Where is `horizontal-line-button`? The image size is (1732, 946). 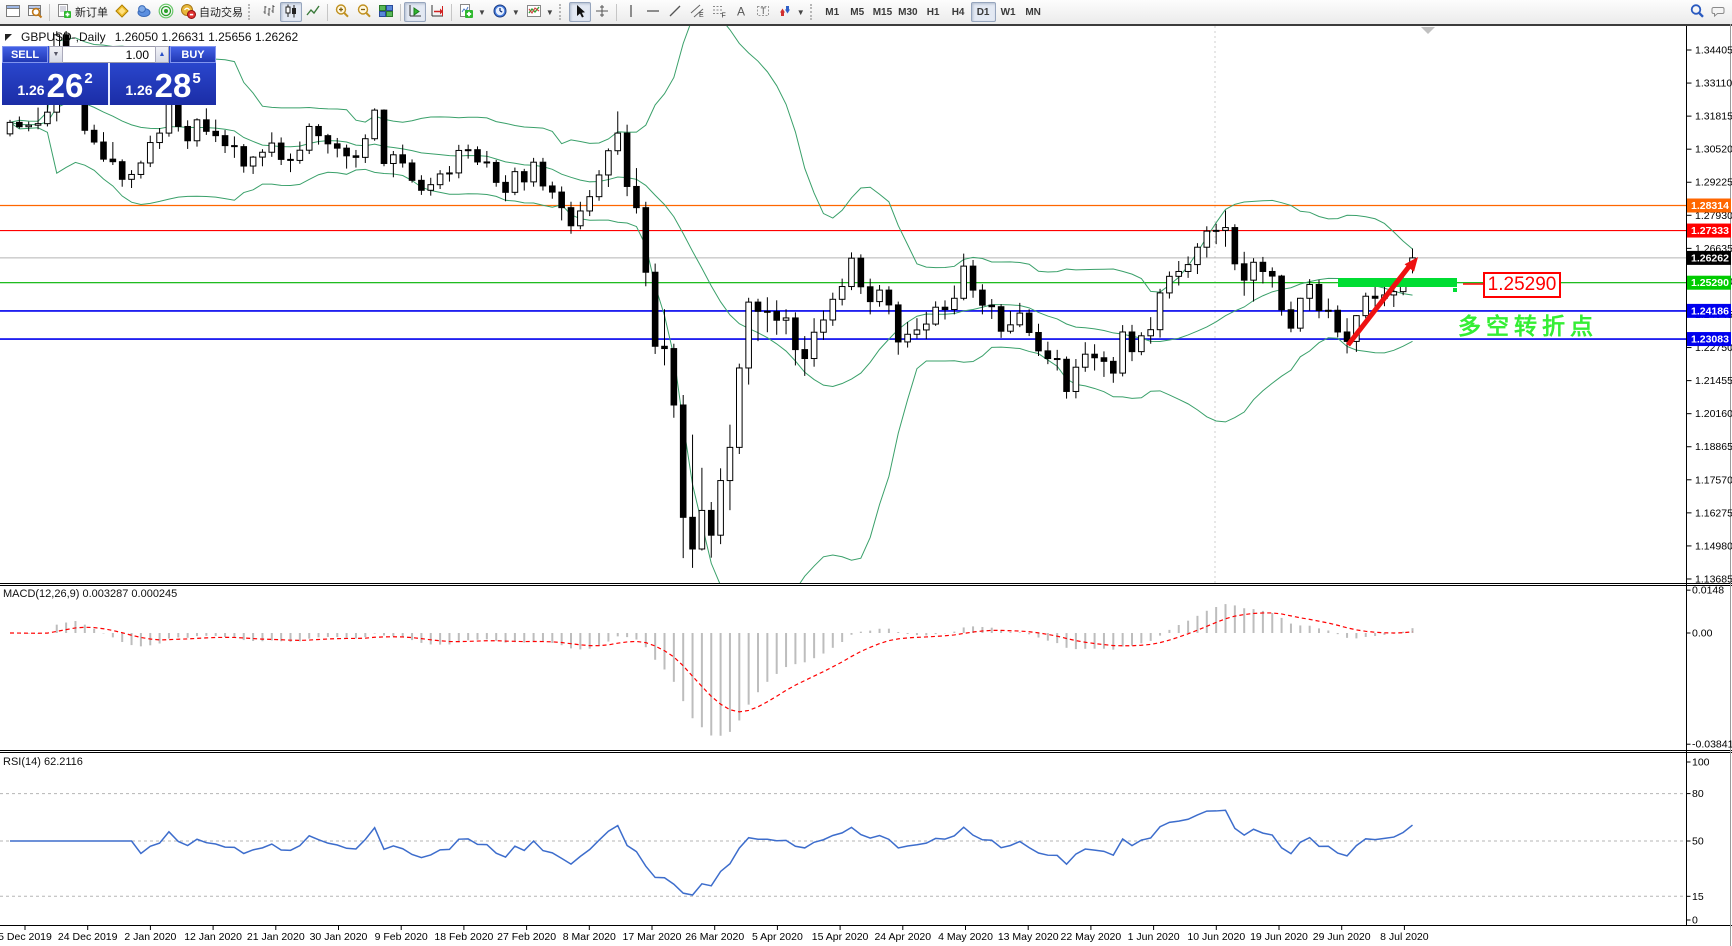
horizontal-line-button is located at coordinates (653, 12).